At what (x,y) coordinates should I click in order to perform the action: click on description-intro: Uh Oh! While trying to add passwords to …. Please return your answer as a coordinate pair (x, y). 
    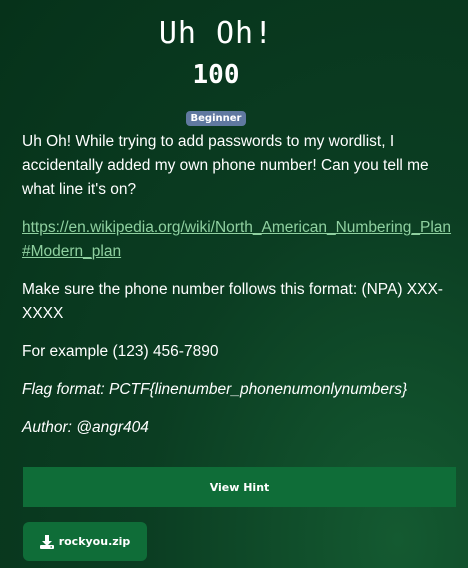
    Looking at the image, I should click on (225, 165).